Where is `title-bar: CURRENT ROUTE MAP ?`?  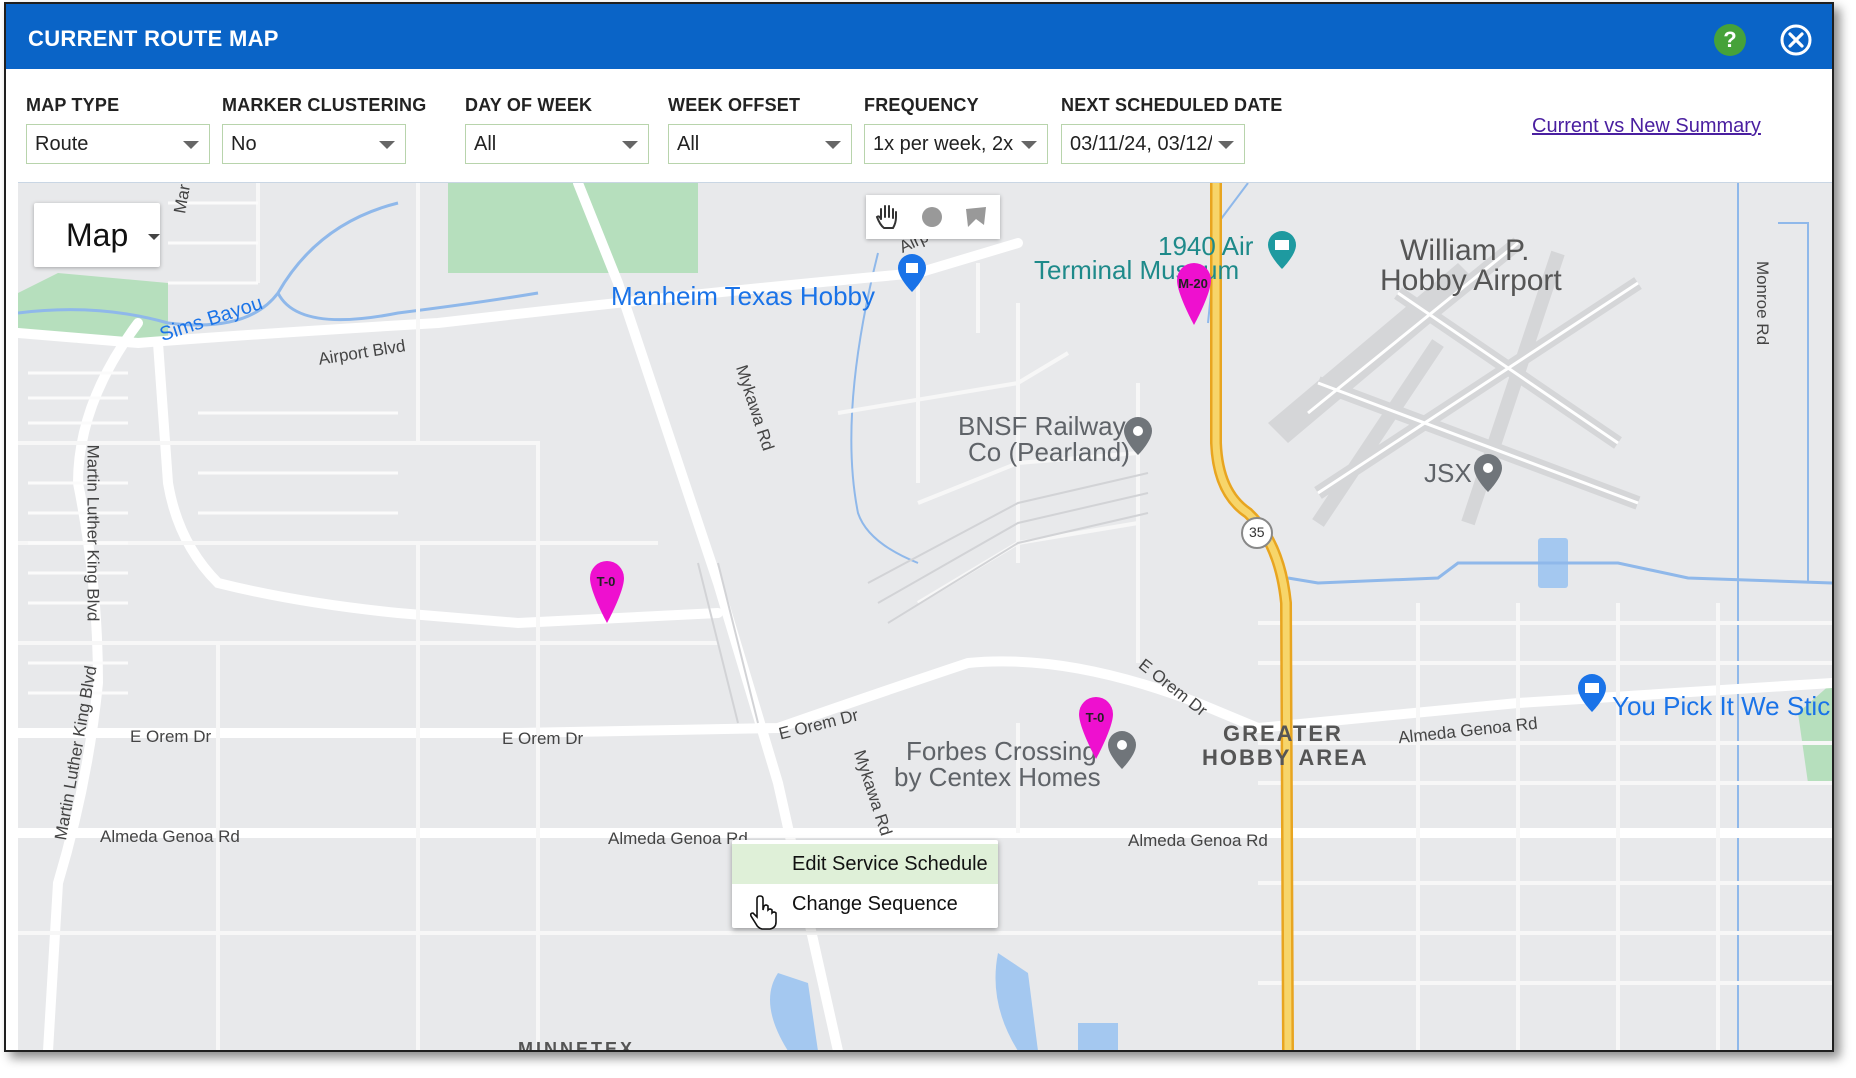
title-bar: CURRENT ROUTE MAP ? is located at coordinates (919, 36).